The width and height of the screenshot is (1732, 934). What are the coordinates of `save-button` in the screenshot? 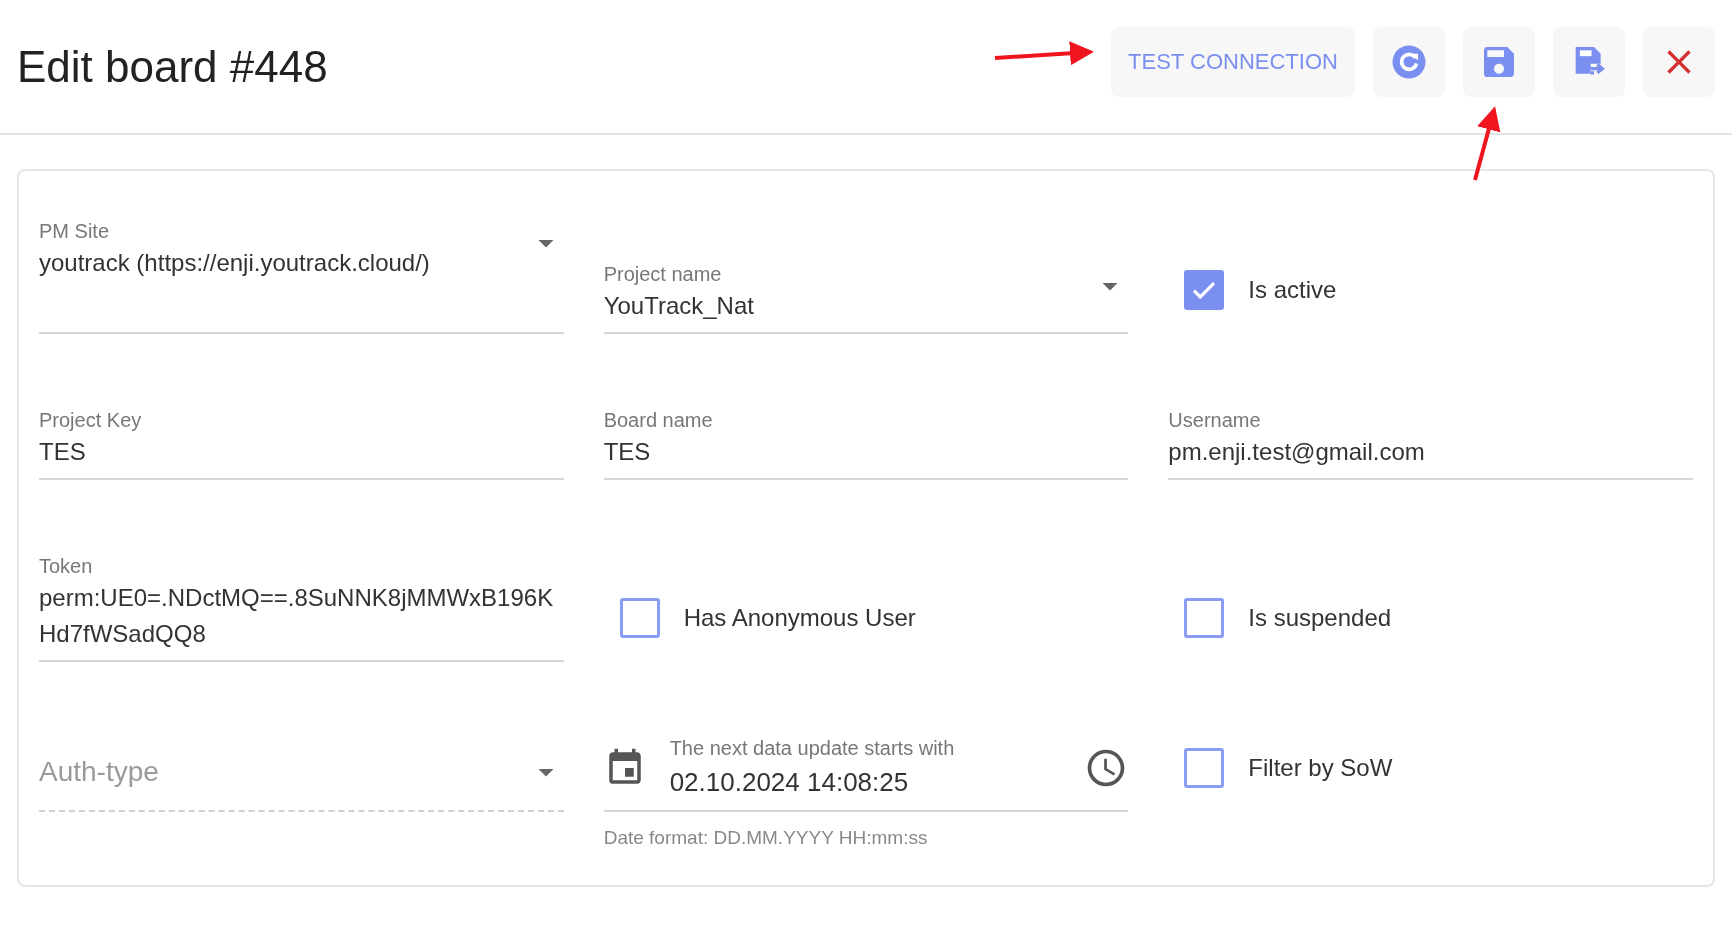 It's located at (1499, 61).